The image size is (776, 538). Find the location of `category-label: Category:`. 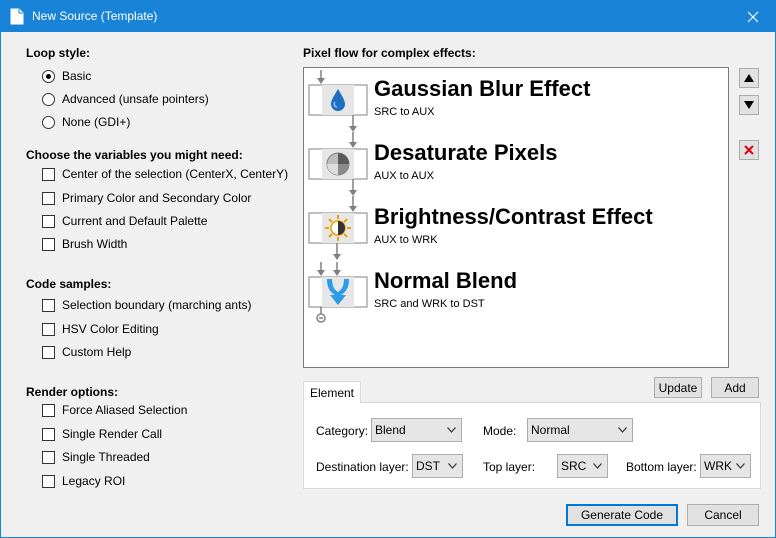

category-label: Category: is located at coordinates (342, 431).